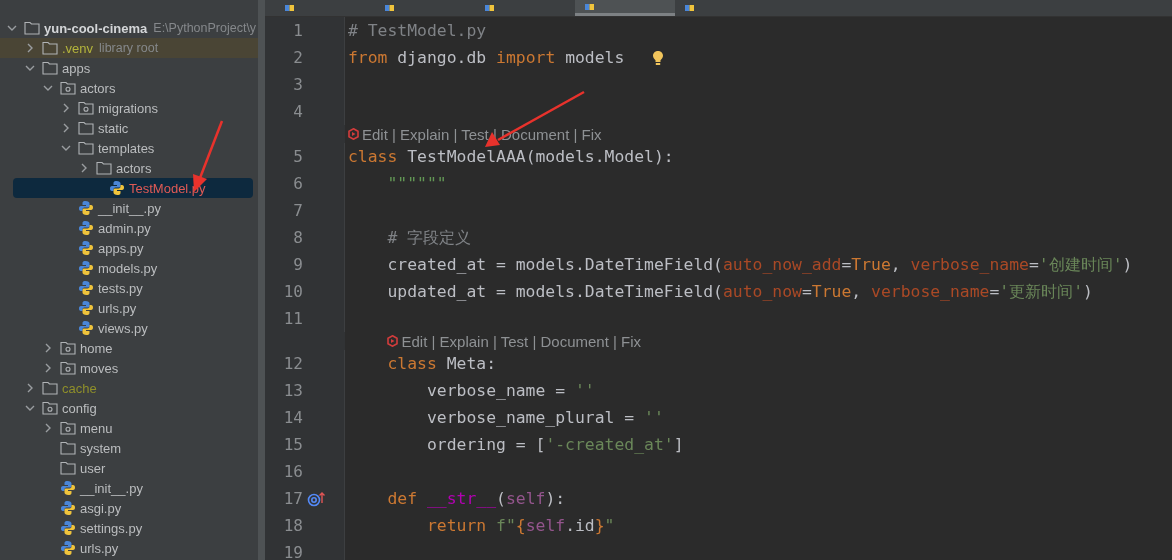 The width and height of the screenshot is (1172, 560). I want to click on tree-item-label: templates, so click(126, 148).